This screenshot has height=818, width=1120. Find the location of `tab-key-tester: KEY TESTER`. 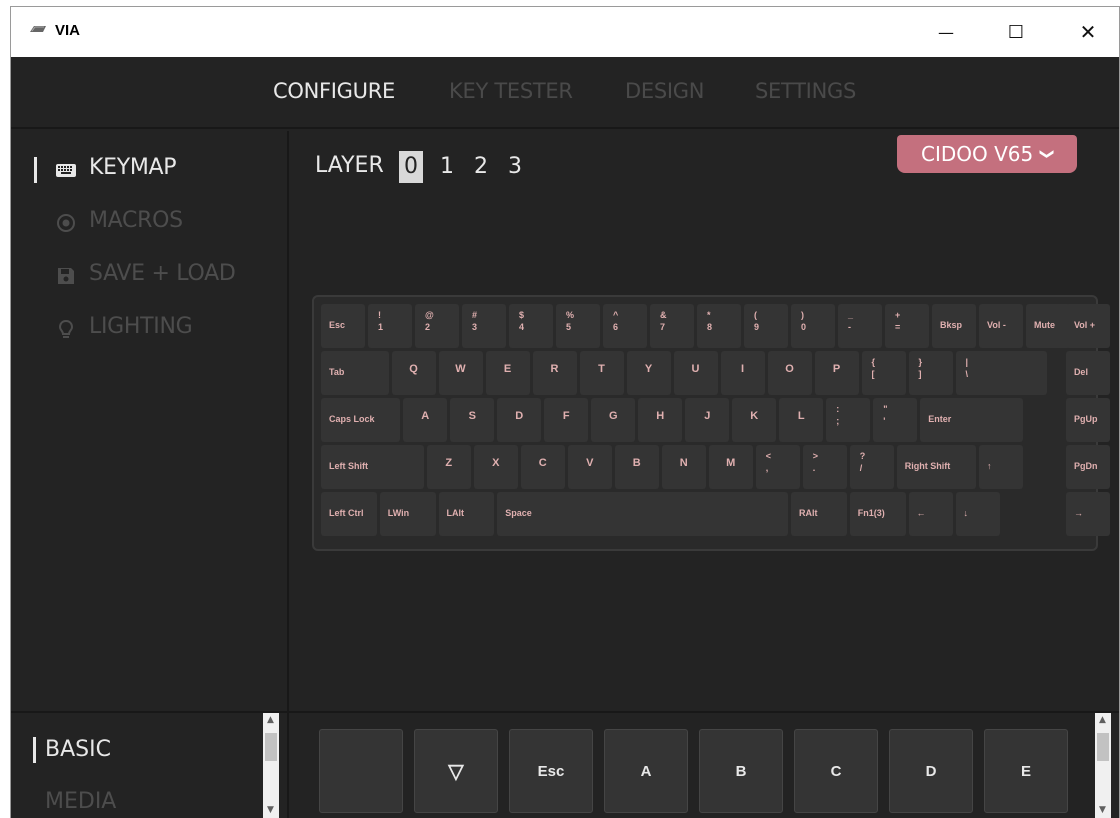

tab-key-tester: KEY TESTER is located at coordinates (511, 91).